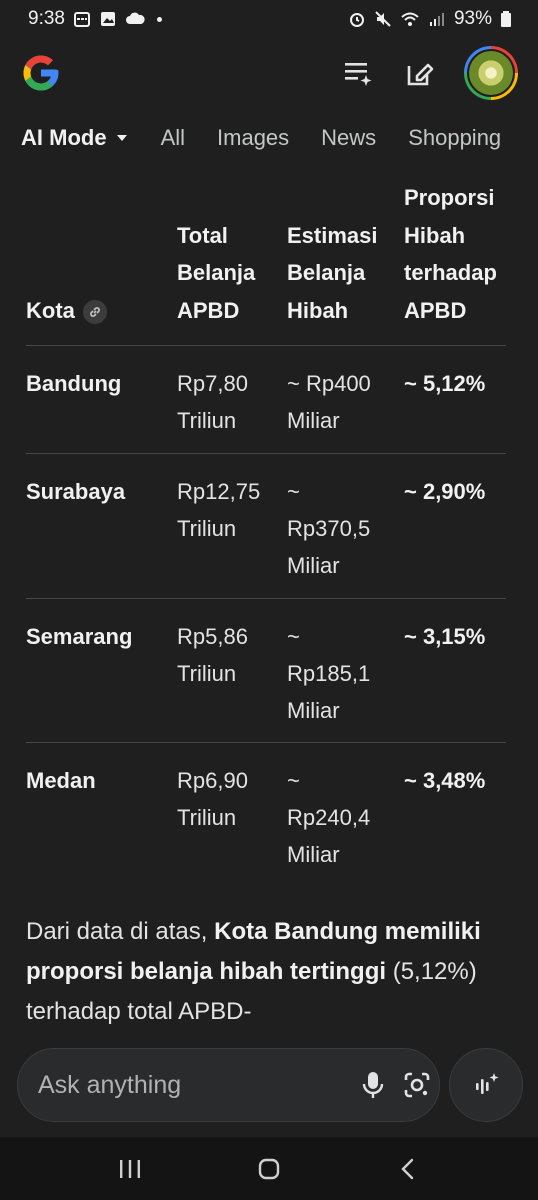 The height and width of the screenshot is (1200, 538). I want to click on tab-news: News, so click(348, 138).